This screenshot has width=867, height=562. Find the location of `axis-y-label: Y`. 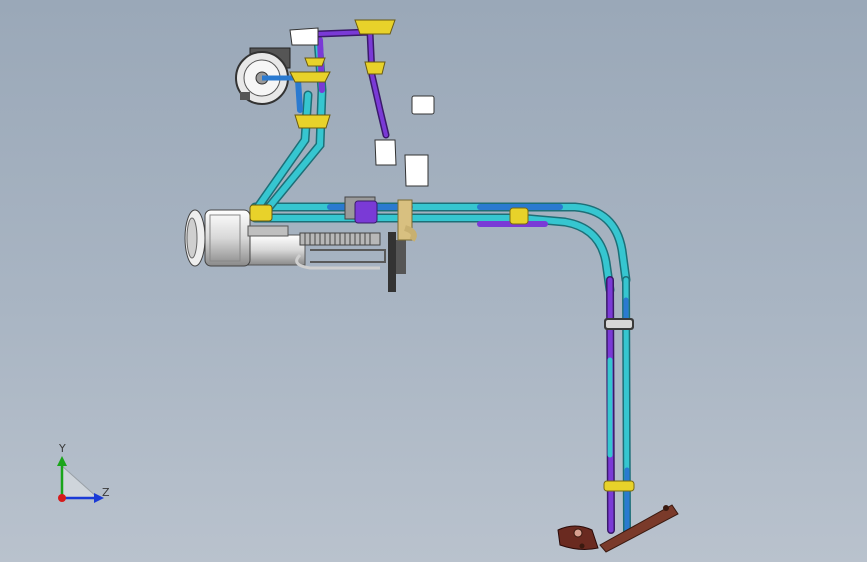

axis-y-label: Y is located at coordinates (62, 448).